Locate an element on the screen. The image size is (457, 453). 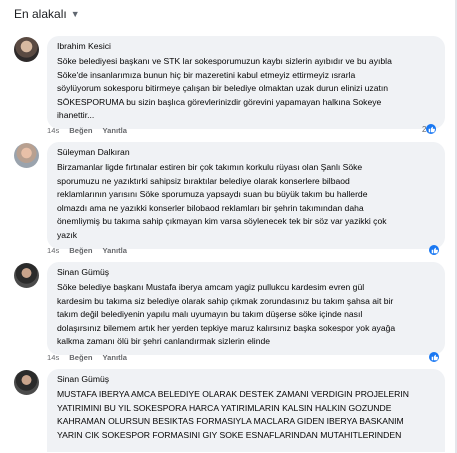
chevron-down-icon: ▼ is located at coordinates (75, 14).